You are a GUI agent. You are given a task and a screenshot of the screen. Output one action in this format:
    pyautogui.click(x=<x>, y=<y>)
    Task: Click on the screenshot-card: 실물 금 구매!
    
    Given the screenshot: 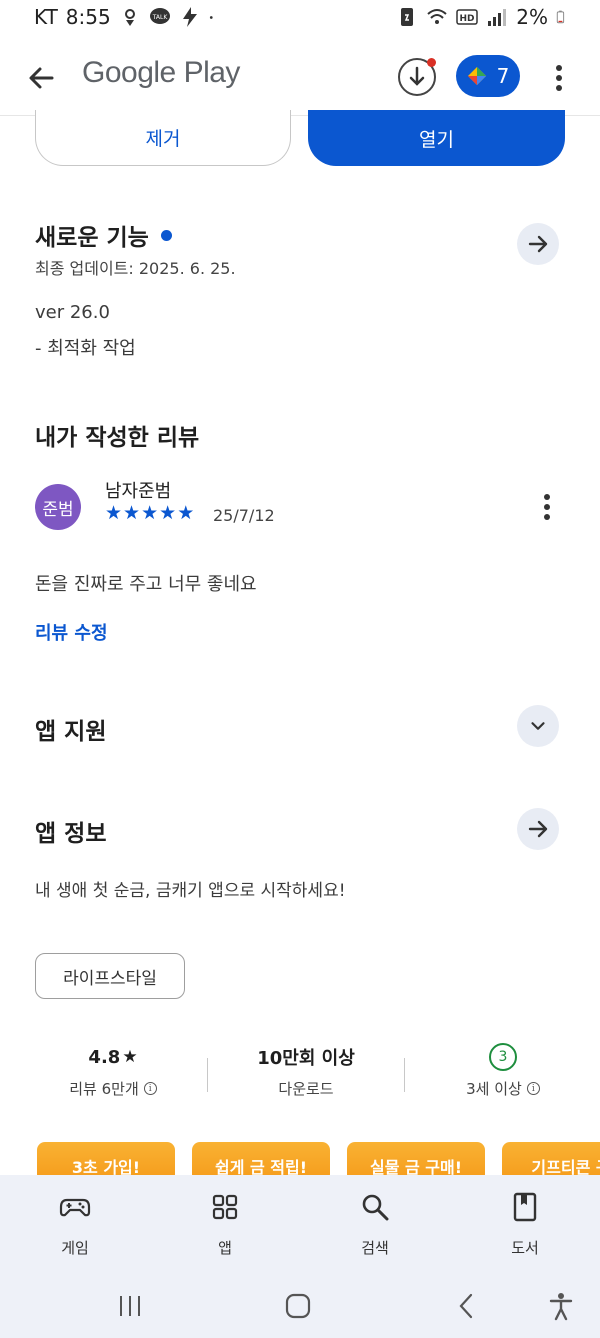 What is the action you would take?
    pyautogui.click(x=416, y=1159)
    